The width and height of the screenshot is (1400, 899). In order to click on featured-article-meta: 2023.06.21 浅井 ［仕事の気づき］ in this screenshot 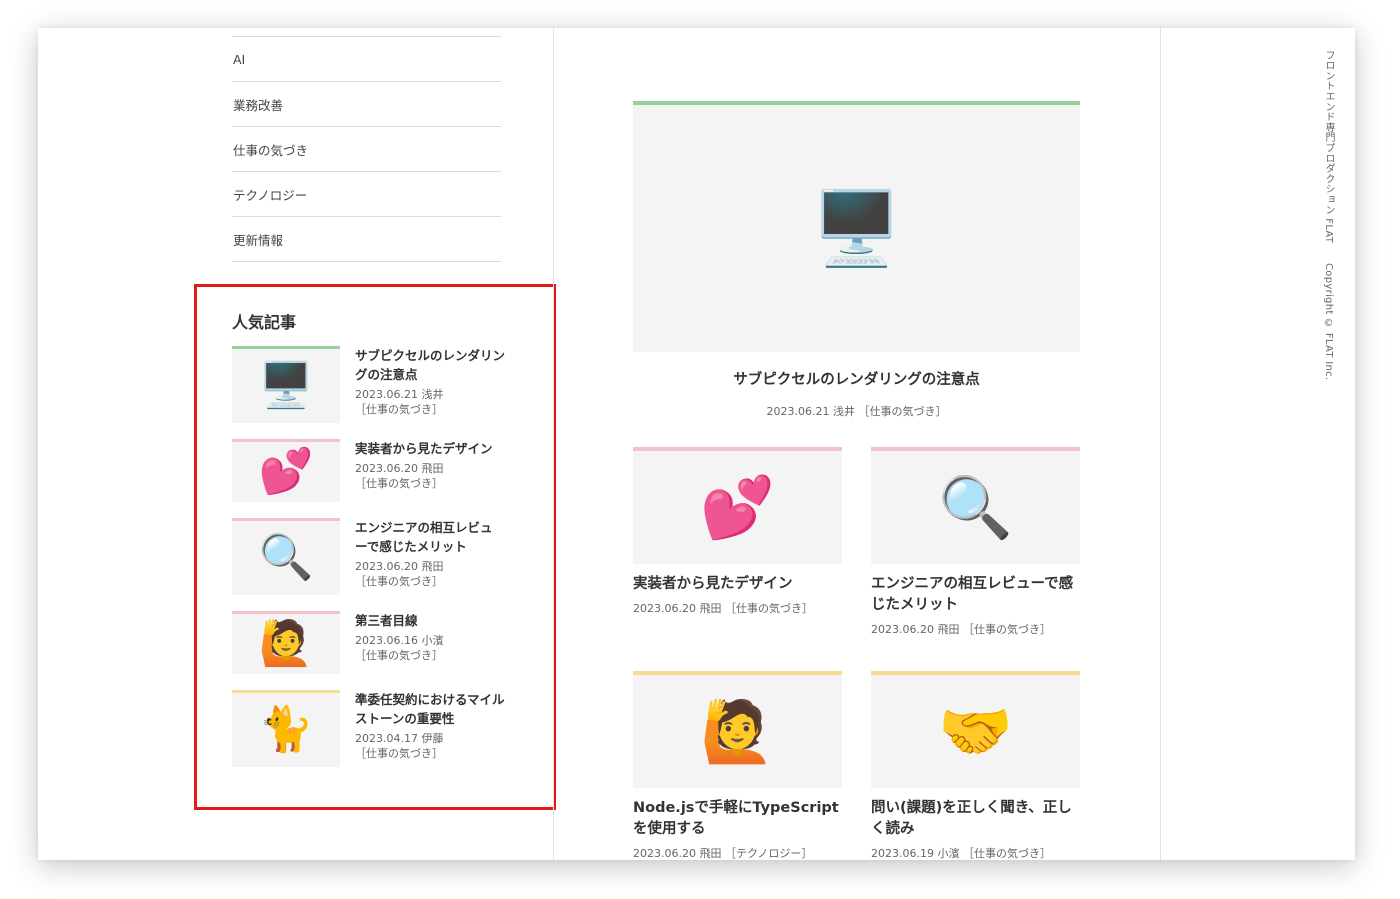, I will do `click(856, 411)`.